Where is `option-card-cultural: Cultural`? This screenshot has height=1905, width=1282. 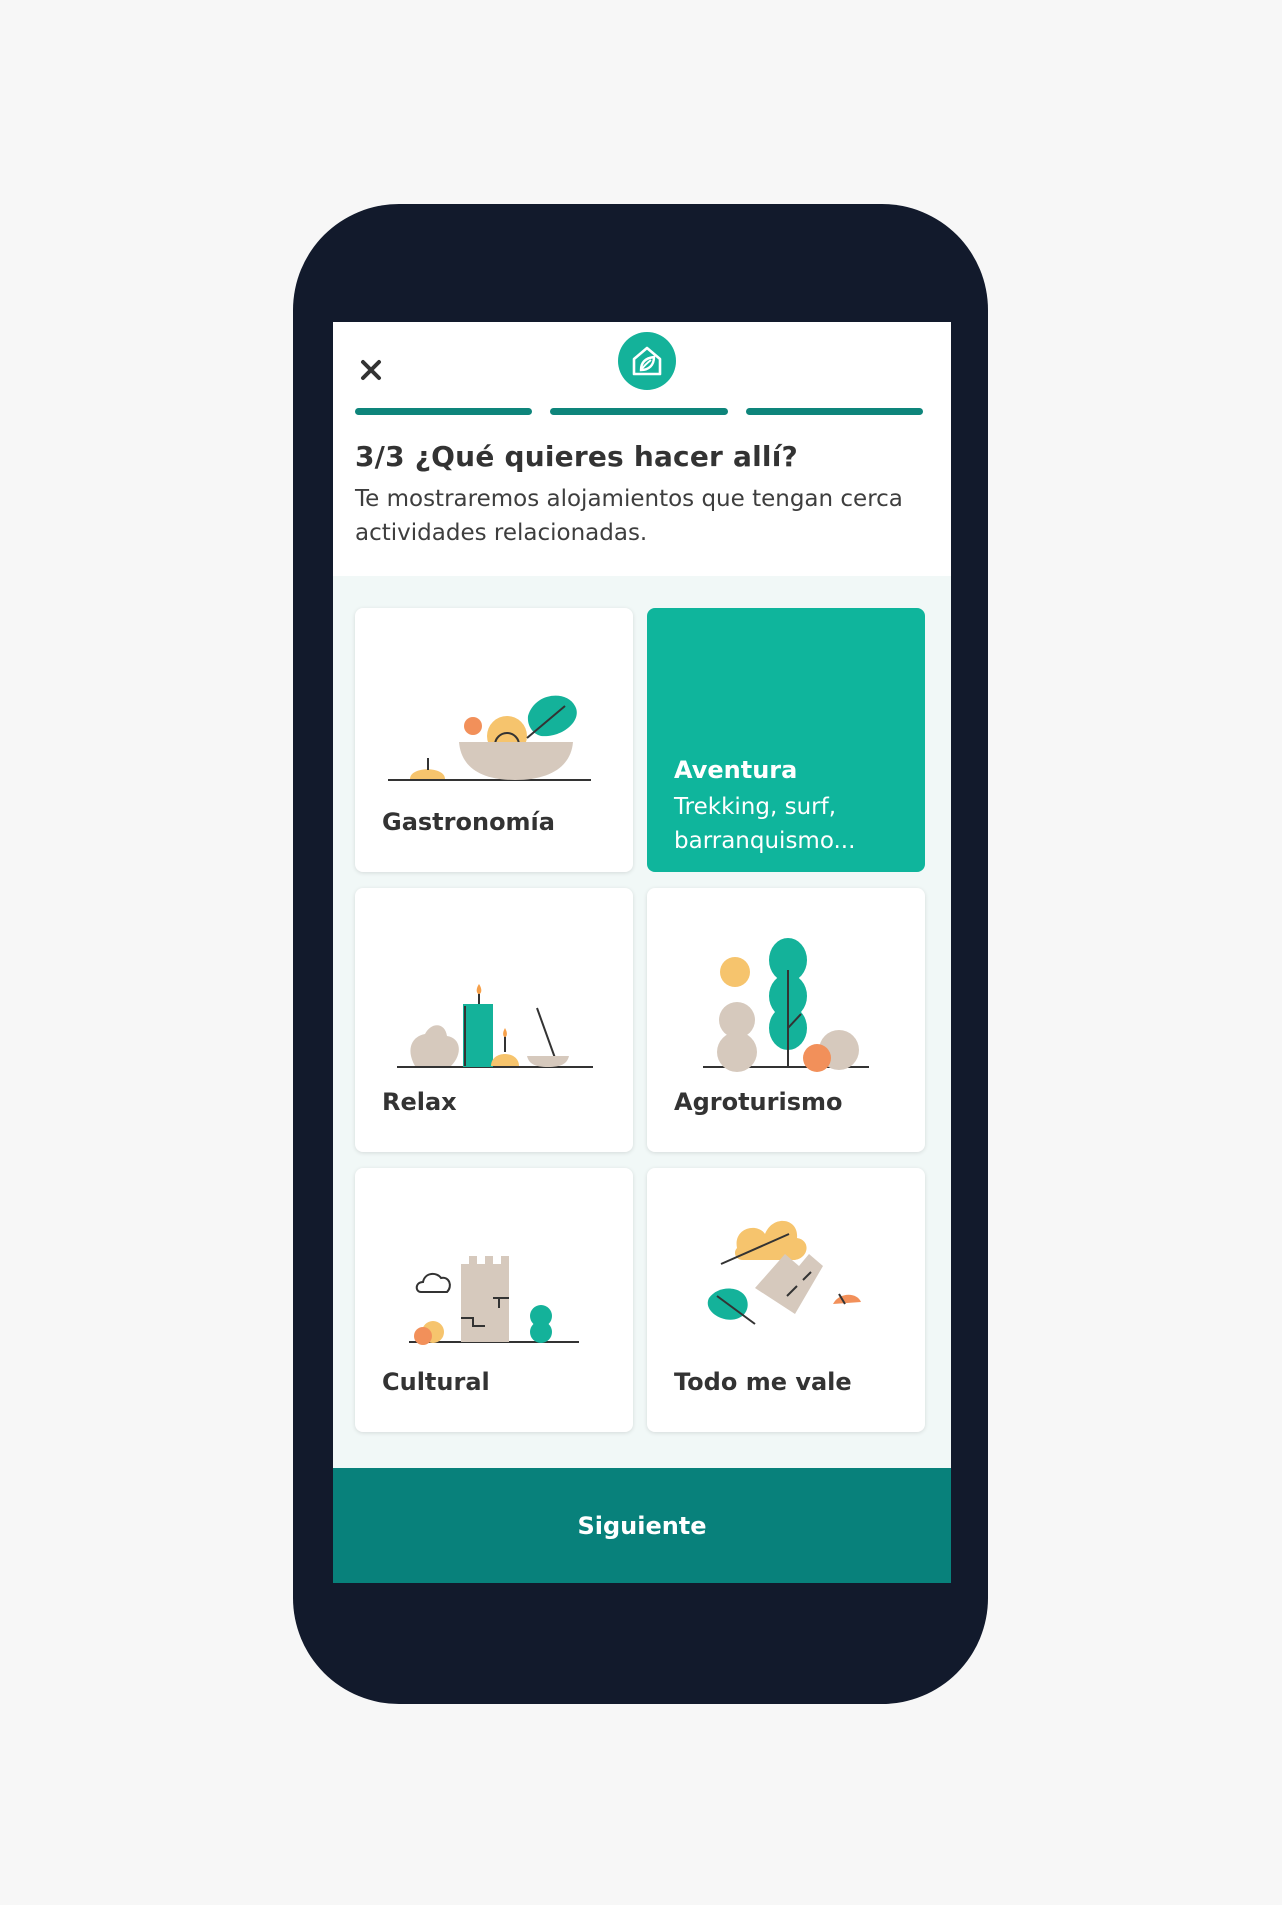 option-card-cultural: Cultural is located at coordinates (494, 1300).